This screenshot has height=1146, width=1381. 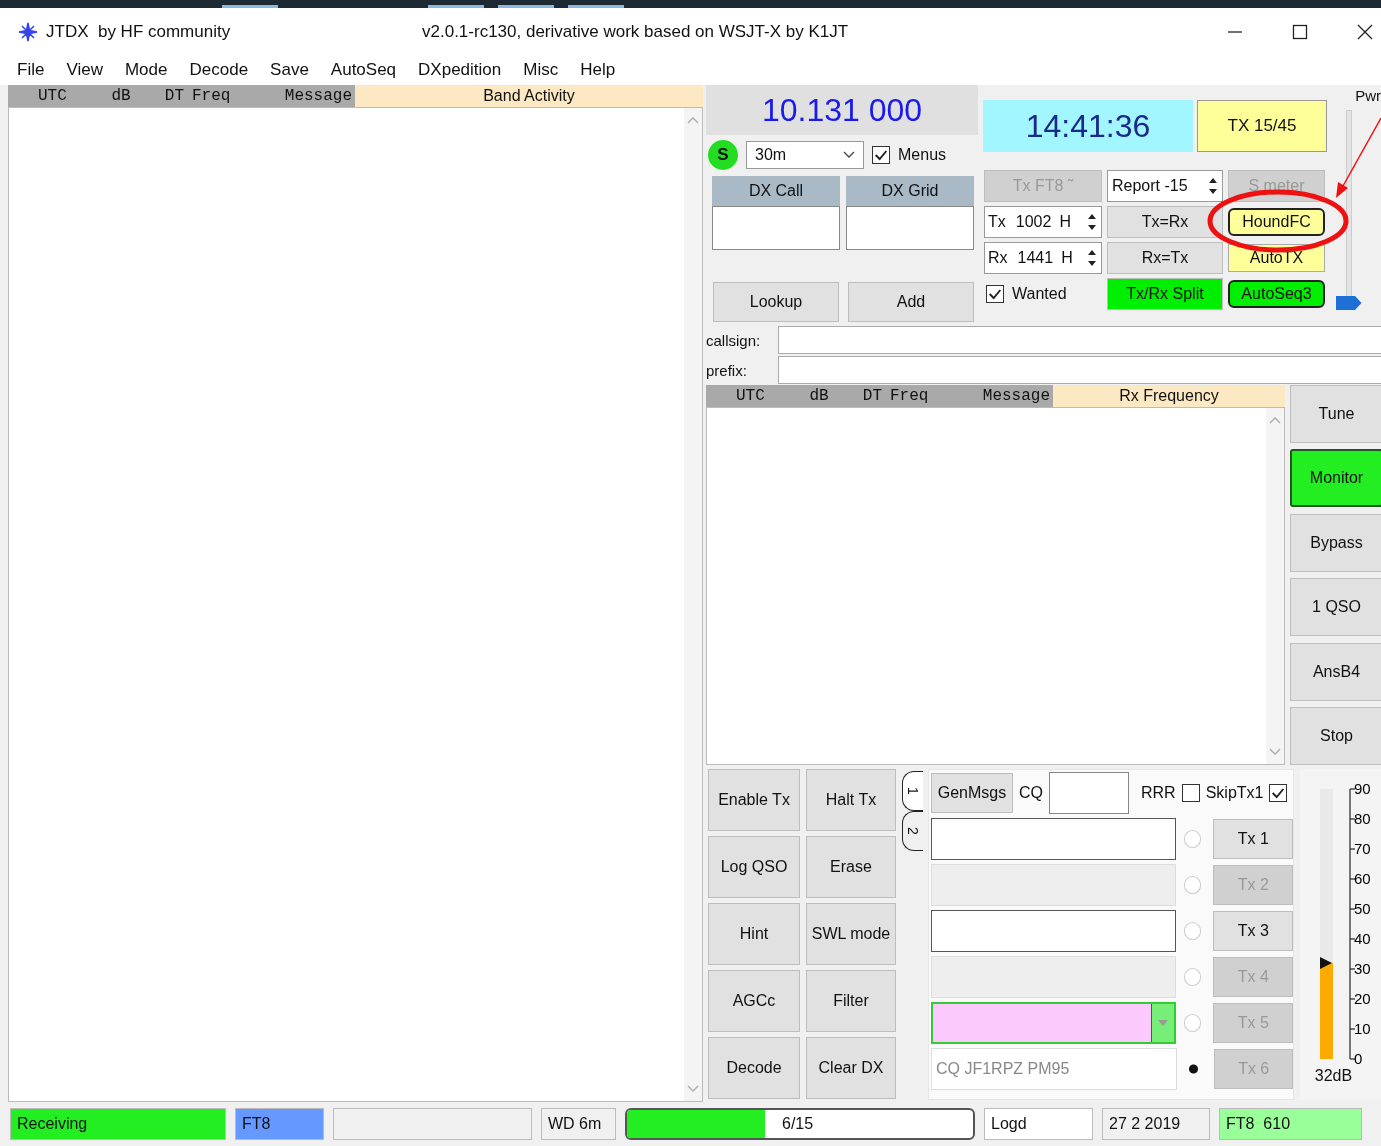 I want to click on window-title: JTDX by HF community, so click(x=139, y=31).